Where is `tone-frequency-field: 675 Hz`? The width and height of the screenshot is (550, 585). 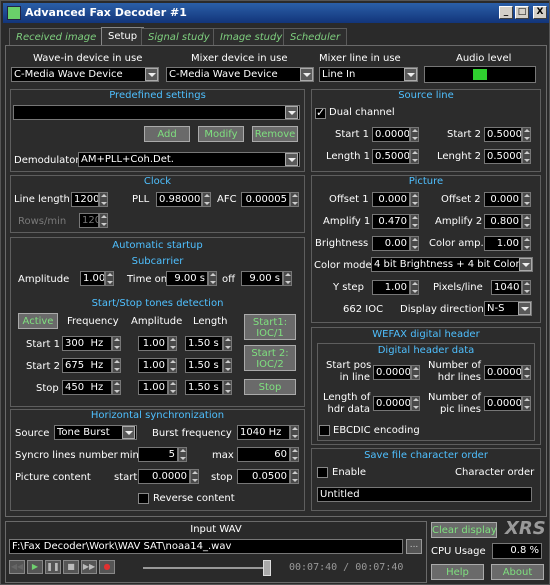
tone-frequency-field: 675 Hz is located at coordinates (87, 365).